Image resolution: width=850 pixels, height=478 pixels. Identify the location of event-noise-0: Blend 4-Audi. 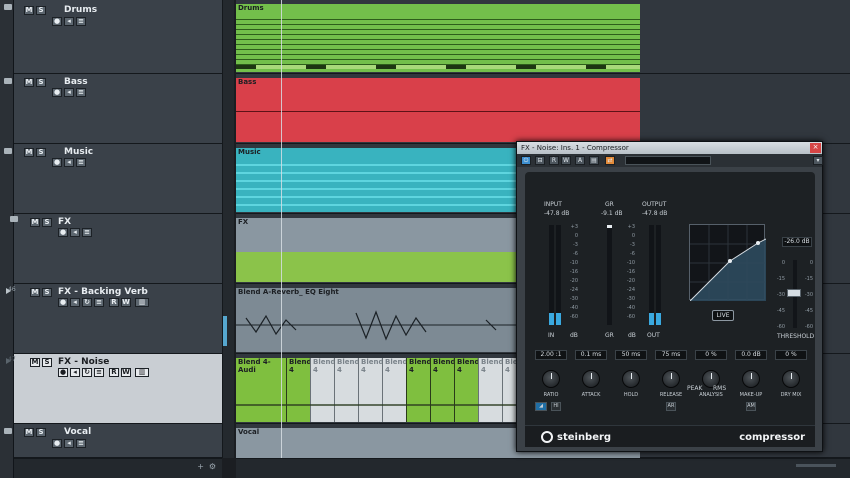
(261, 390).